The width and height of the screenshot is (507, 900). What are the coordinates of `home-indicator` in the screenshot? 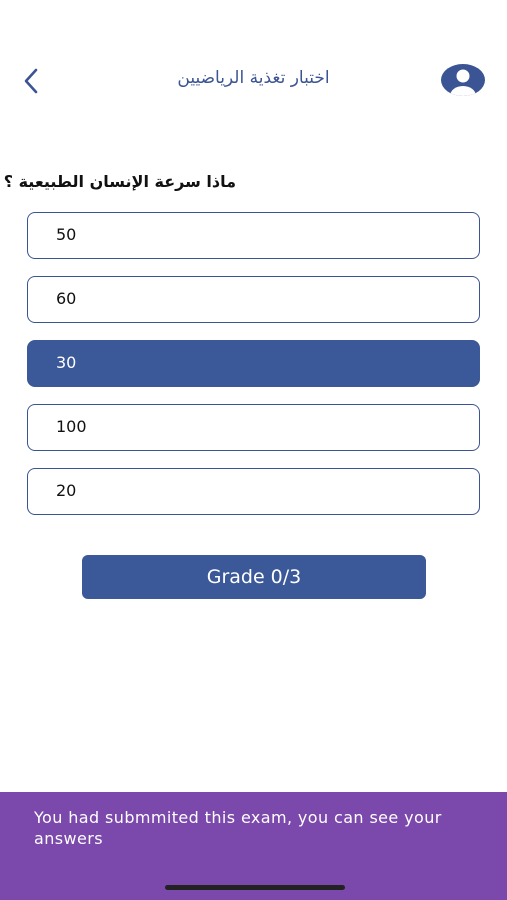 It's located at (255, 887).